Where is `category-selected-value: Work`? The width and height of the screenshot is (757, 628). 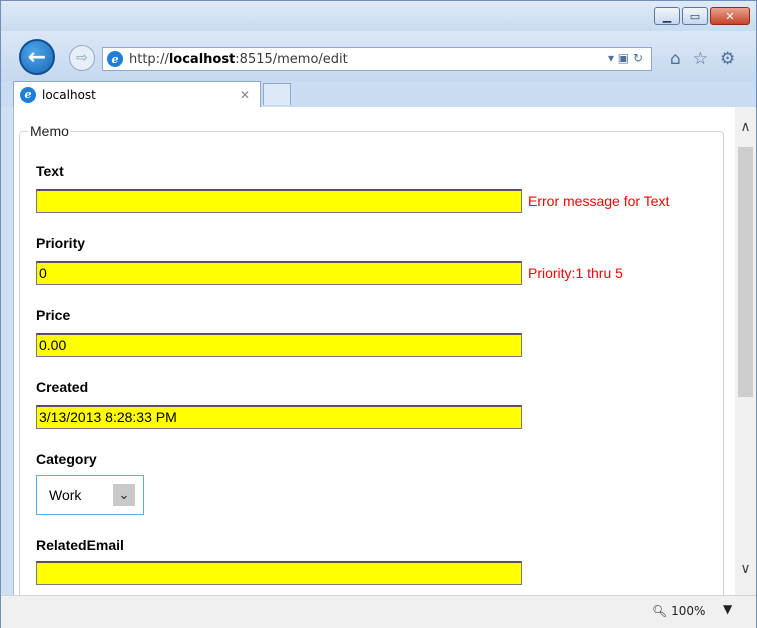 category-selected-value: Work is located at coordinates (65, 495).